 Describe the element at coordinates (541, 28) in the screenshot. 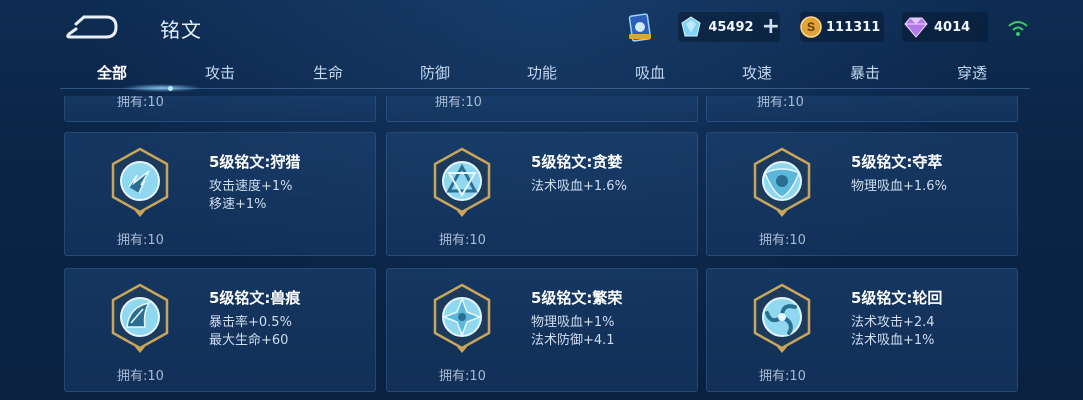

I see `top-bar: 铭文 45492 + S 111311 4014` at that location.